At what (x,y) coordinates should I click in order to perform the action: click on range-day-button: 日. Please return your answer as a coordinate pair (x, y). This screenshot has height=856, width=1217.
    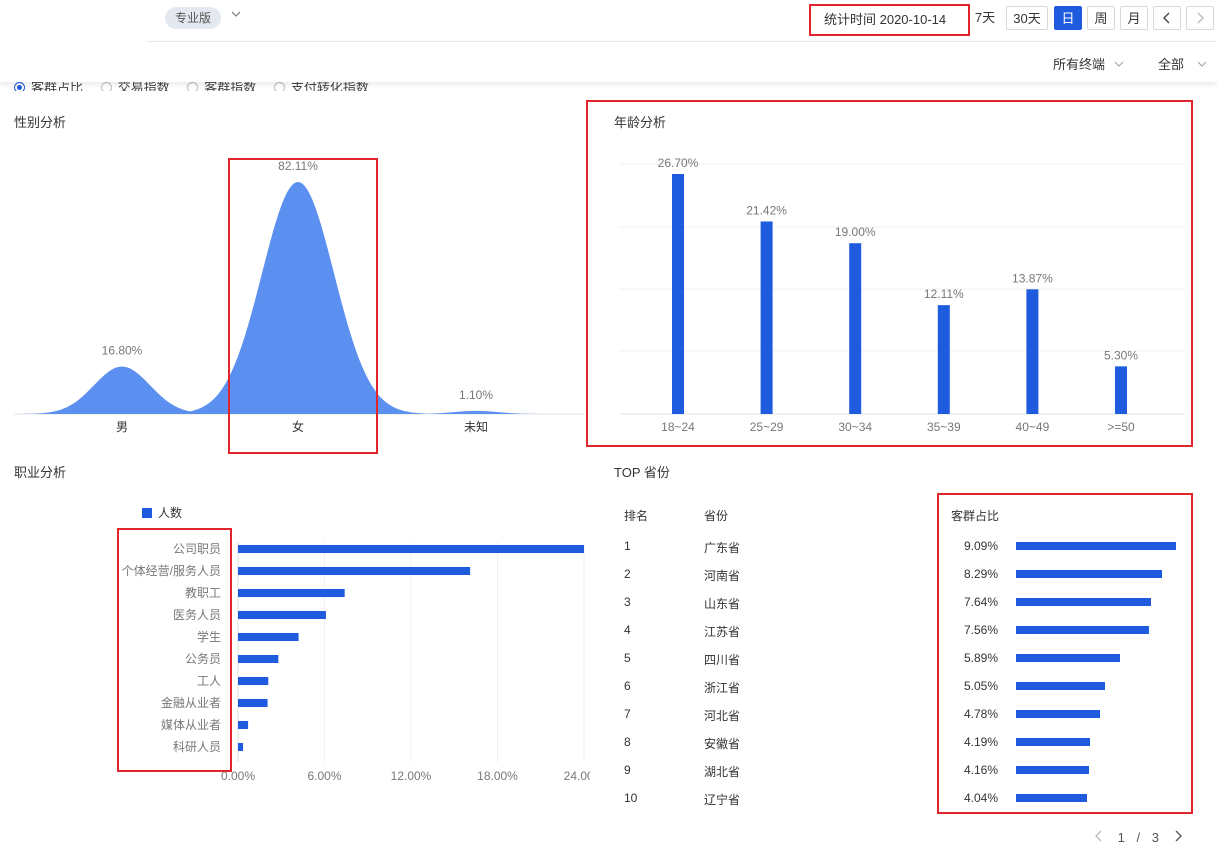
    Looking at the image, I should click on (1068, 18).